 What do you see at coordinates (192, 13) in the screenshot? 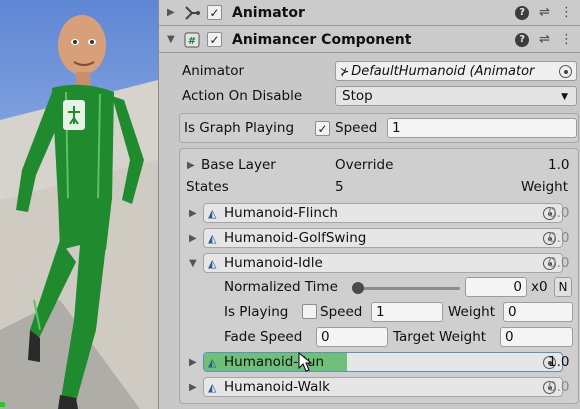
I see `animator-component-icon` at bounding box center [192, 13].